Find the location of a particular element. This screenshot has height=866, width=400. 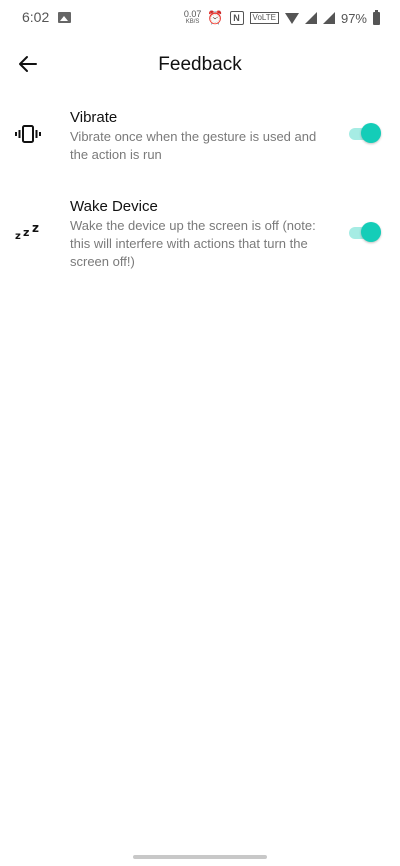

network-speed-unit: KB/S is located at coordinates (192, 22).